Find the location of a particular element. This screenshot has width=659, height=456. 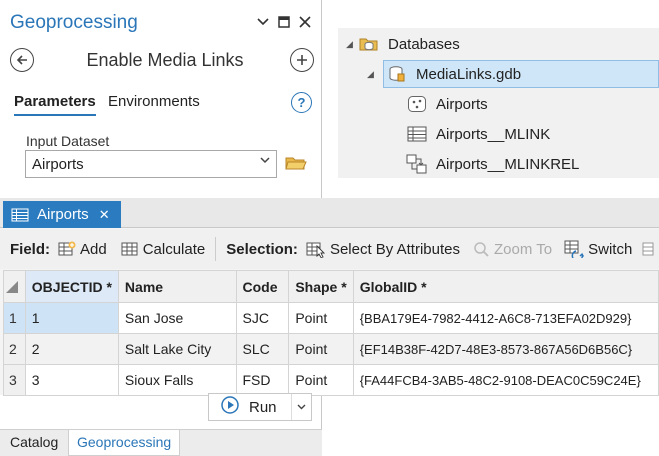

zoom-to-label: Zoom To is located at coordinates (523, 249).